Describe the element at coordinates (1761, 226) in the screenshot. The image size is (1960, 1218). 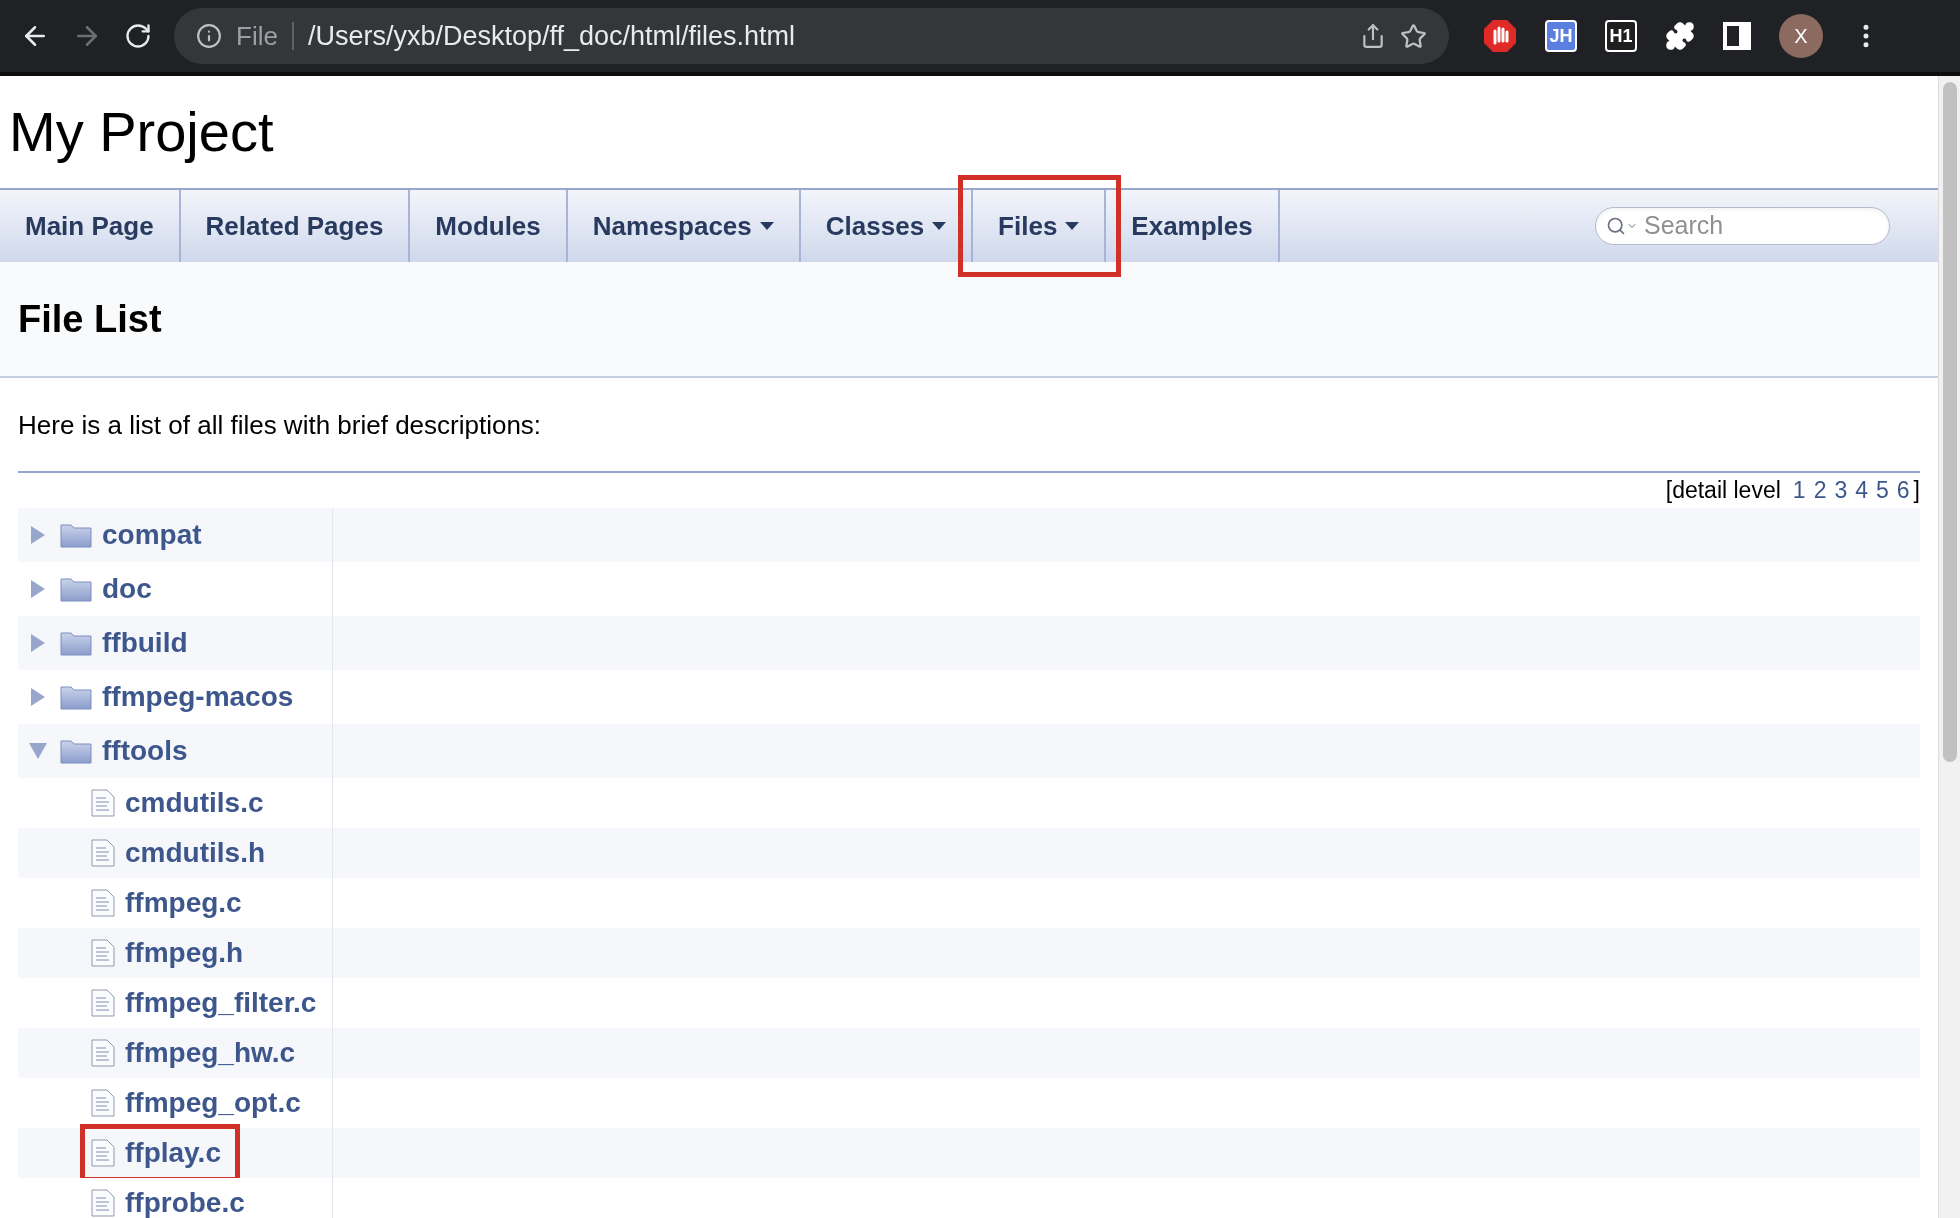
I see `search-input: Search` at that location.